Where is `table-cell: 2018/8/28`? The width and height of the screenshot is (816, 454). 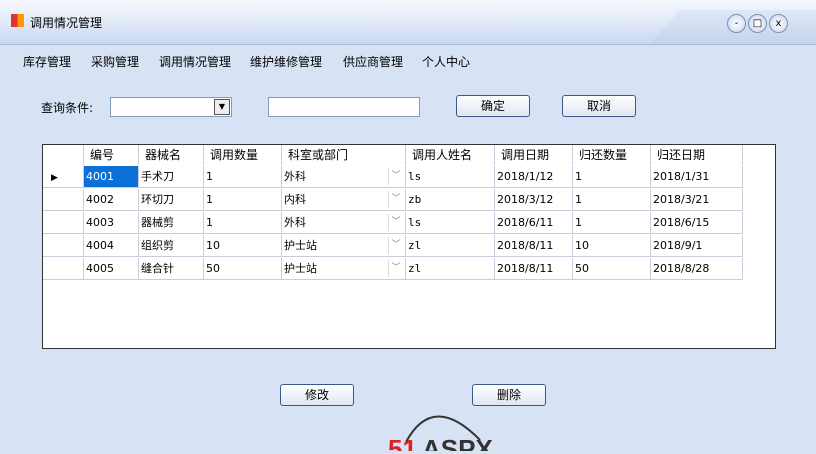
table-cell: 2018/8/28 is located at coordinates (697, 269).